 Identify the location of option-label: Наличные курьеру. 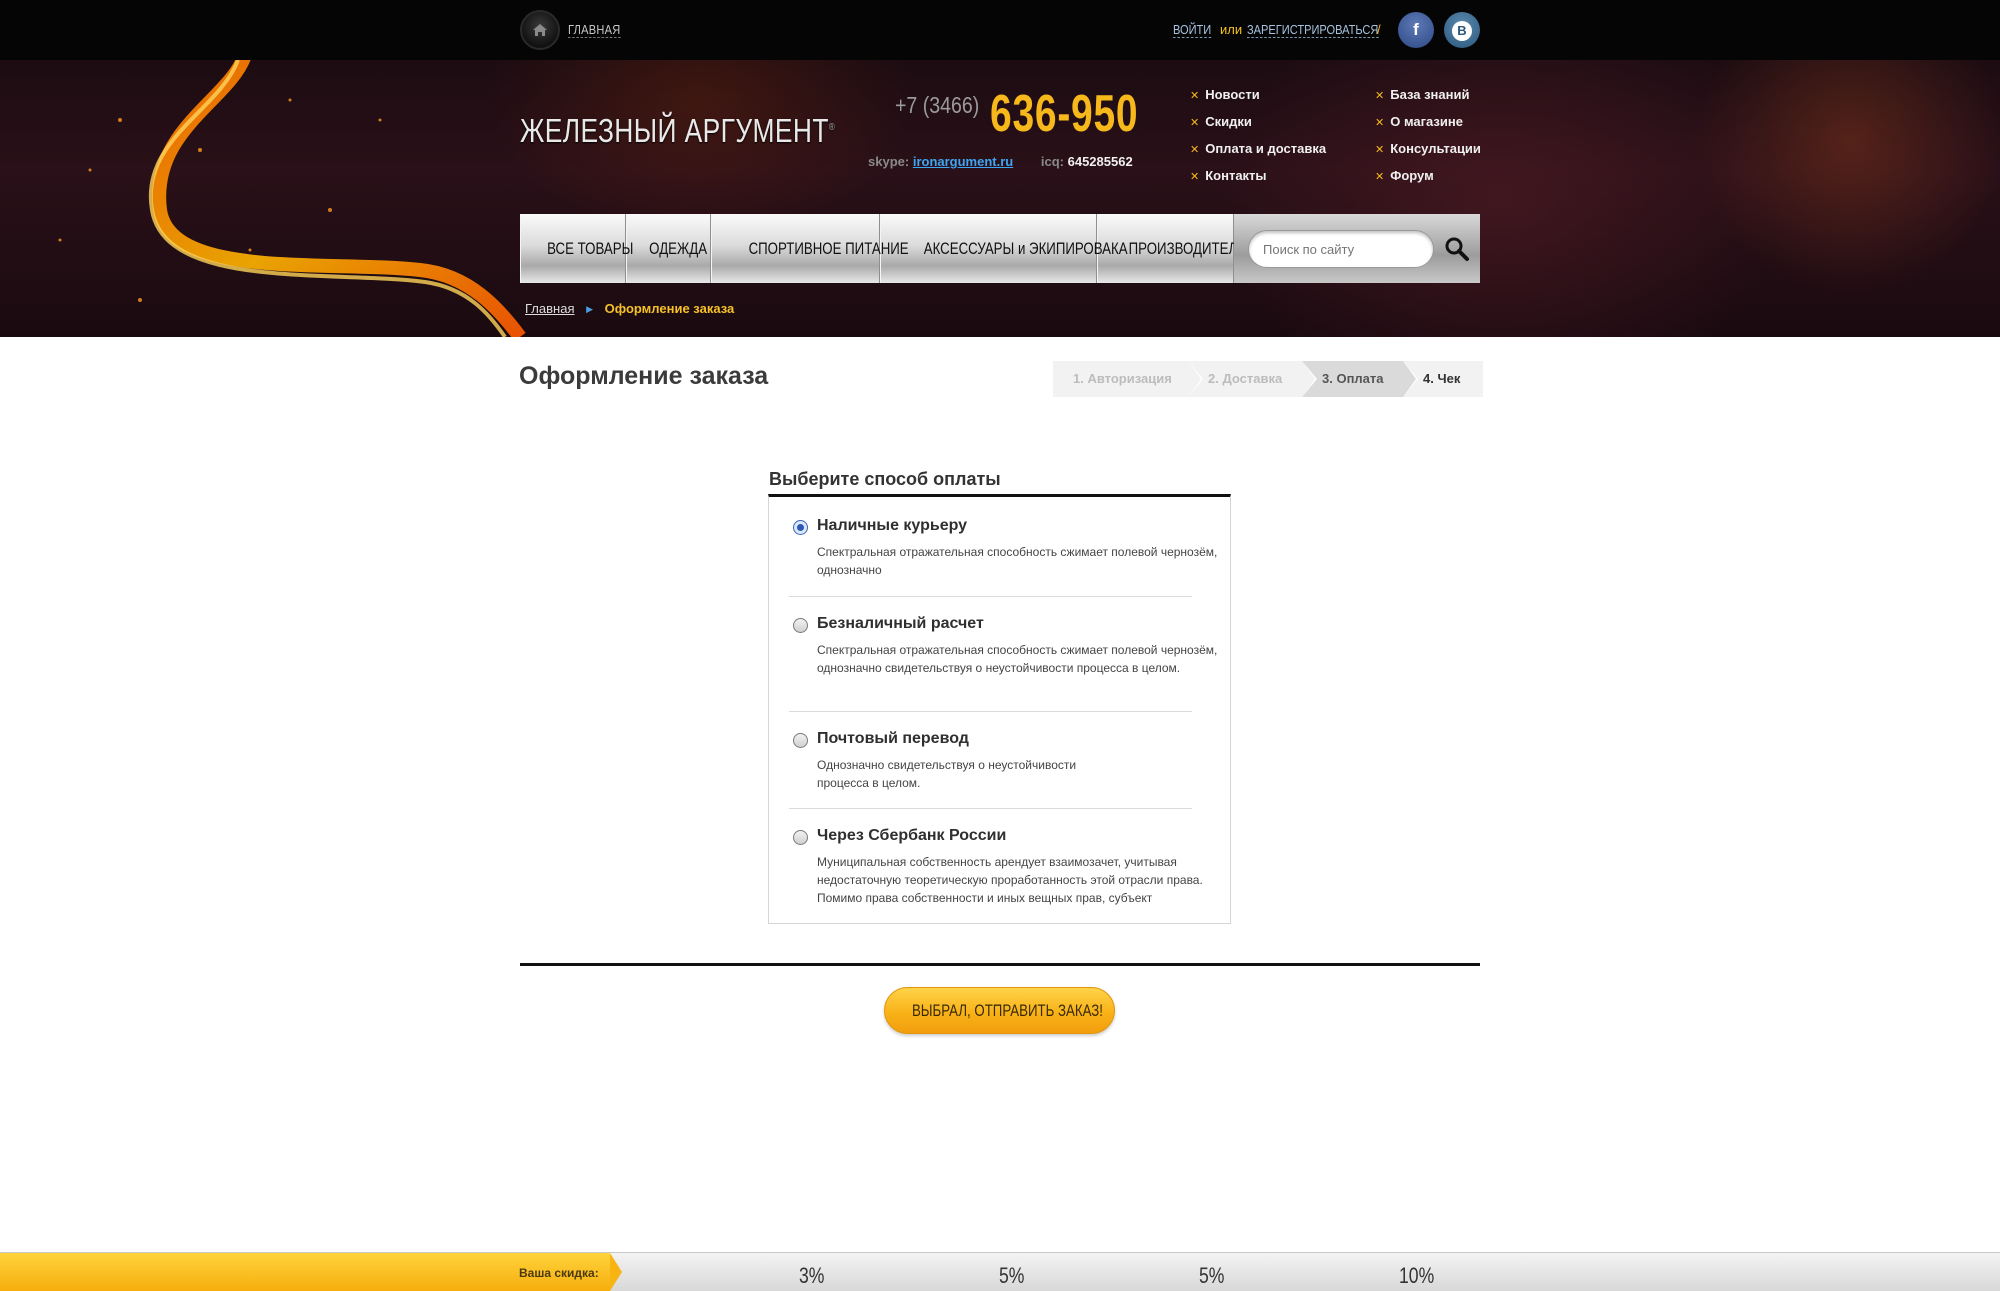
(892, 526).